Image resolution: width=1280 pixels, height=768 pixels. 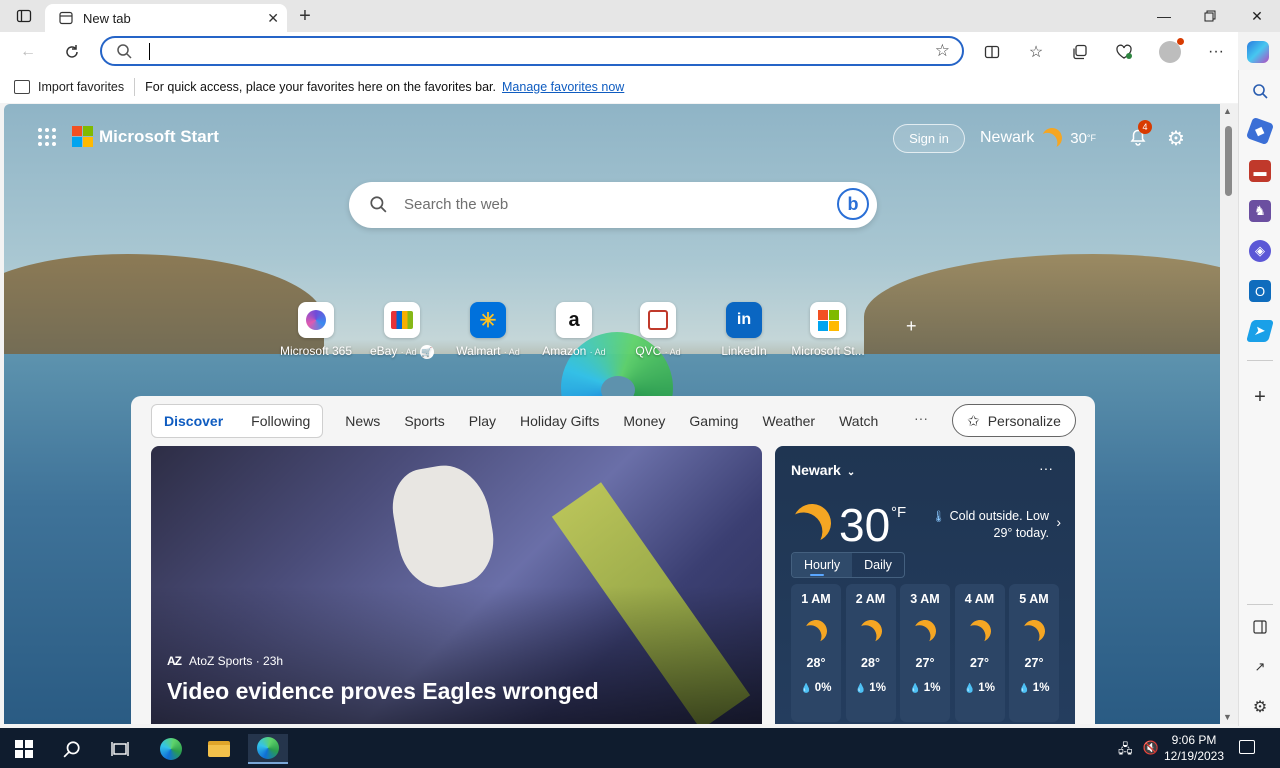 I want to click on start-button, so click(x=24, y=749).